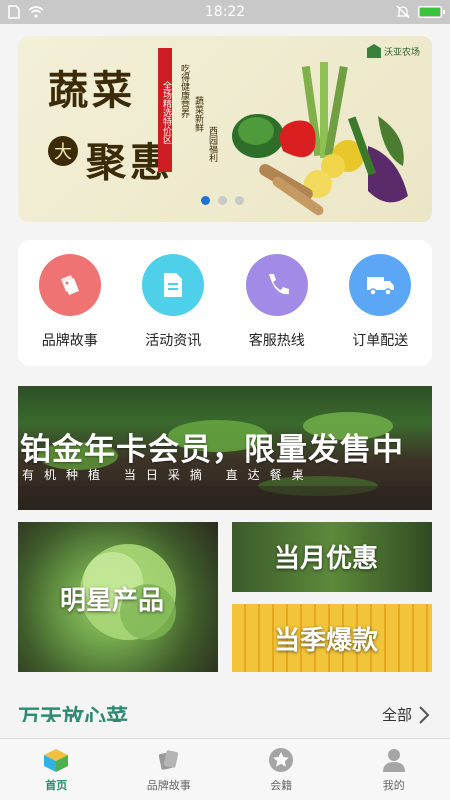 This screenshot has width=450, height=800. I want to click on brand-cards-icon, so click(168, 760).